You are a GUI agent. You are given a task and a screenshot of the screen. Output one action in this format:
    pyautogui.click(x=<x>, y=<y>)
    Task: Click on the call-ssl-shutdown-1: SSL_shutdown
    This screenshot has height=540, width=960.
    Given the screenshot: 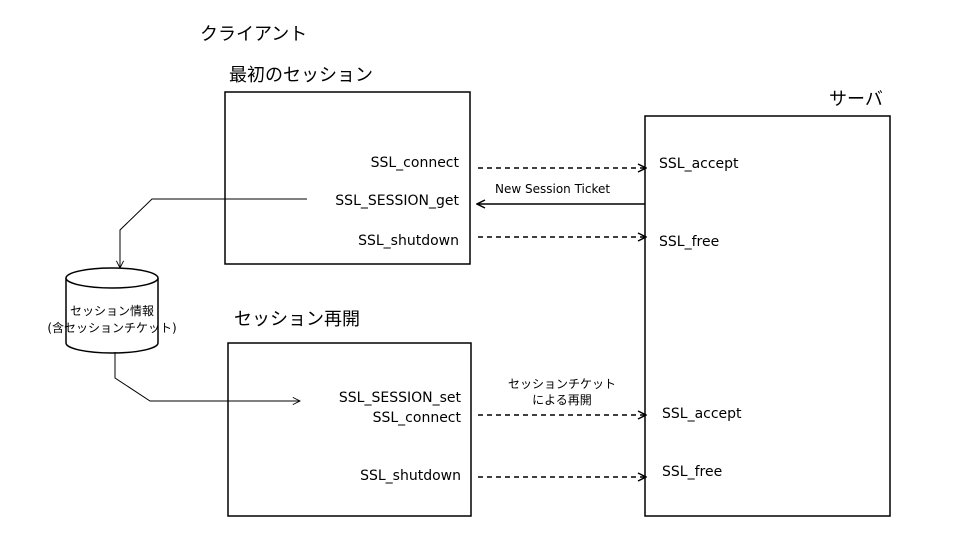 What is the action you would take?
    pyautogui.click(x=408, y=241)
    